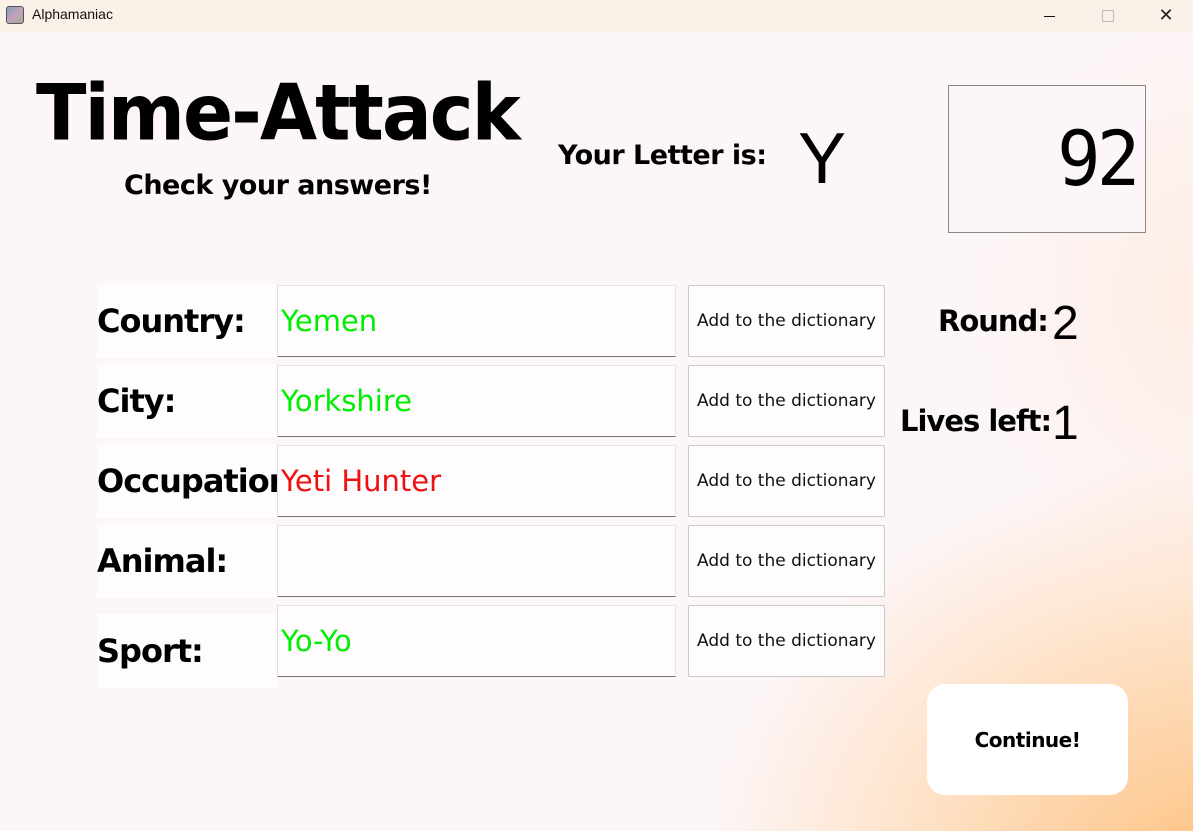 The image size is (1193, 831). What do you see at coordinates (187, 561) in the screenshot?
I see `category-label-animal: Animal:` at bounding box center [187, 561].